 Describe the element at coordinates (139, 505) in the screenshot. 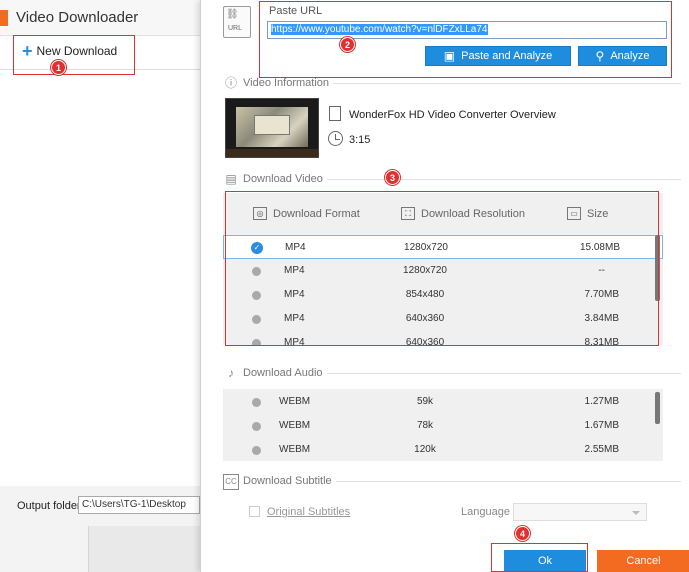

I see `output-folder-field: C:\Users\TG-1\Desktop` at that location.